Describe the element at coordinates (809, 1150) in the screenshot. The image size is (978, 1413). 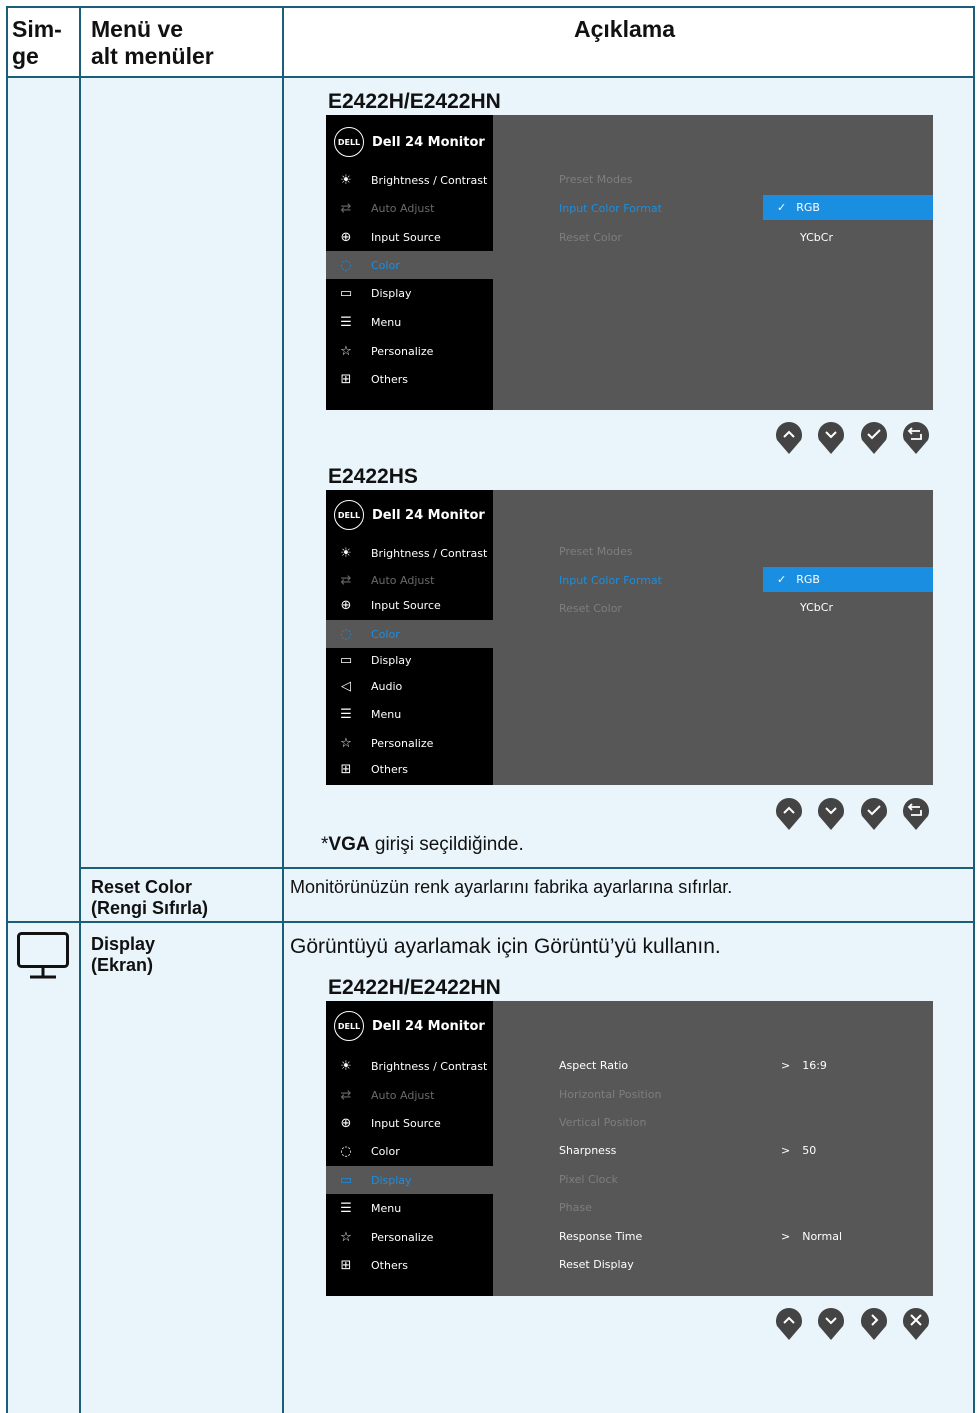
I see `value-label: 50` at that location.